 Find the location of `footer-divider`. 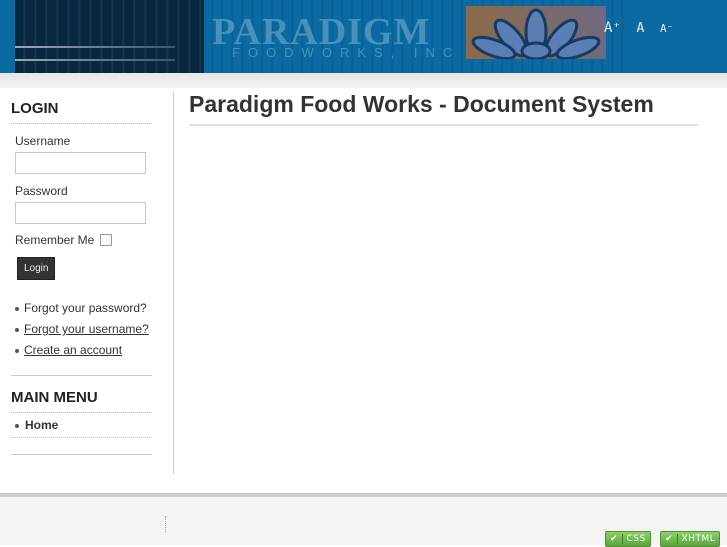

footer-divider is located at coordinates (165, 524).